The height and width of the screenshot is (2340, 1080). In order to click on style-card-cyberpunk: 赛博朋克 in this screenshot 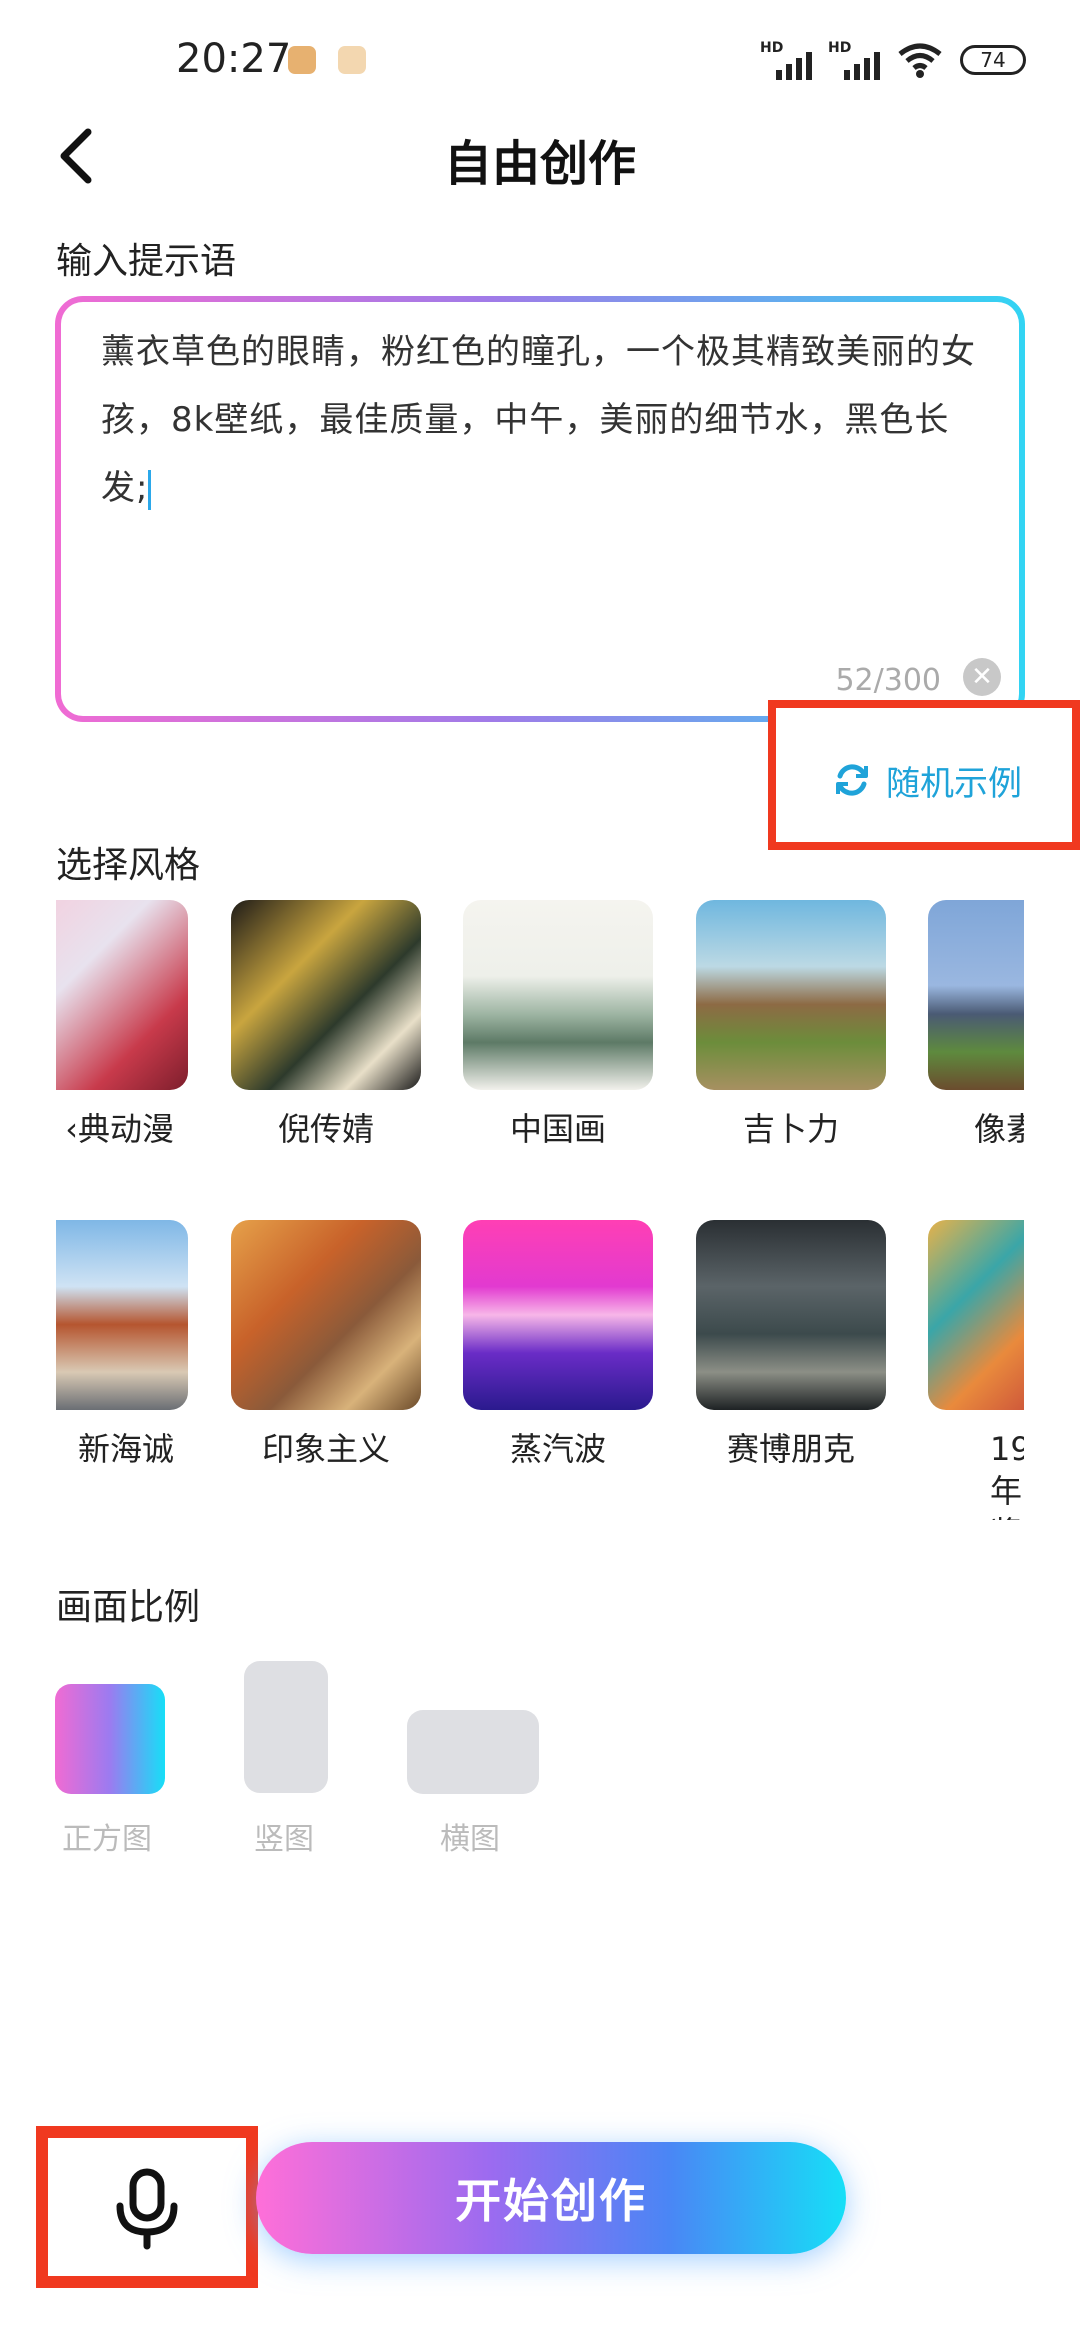, I will do `click(791, 1345)`.